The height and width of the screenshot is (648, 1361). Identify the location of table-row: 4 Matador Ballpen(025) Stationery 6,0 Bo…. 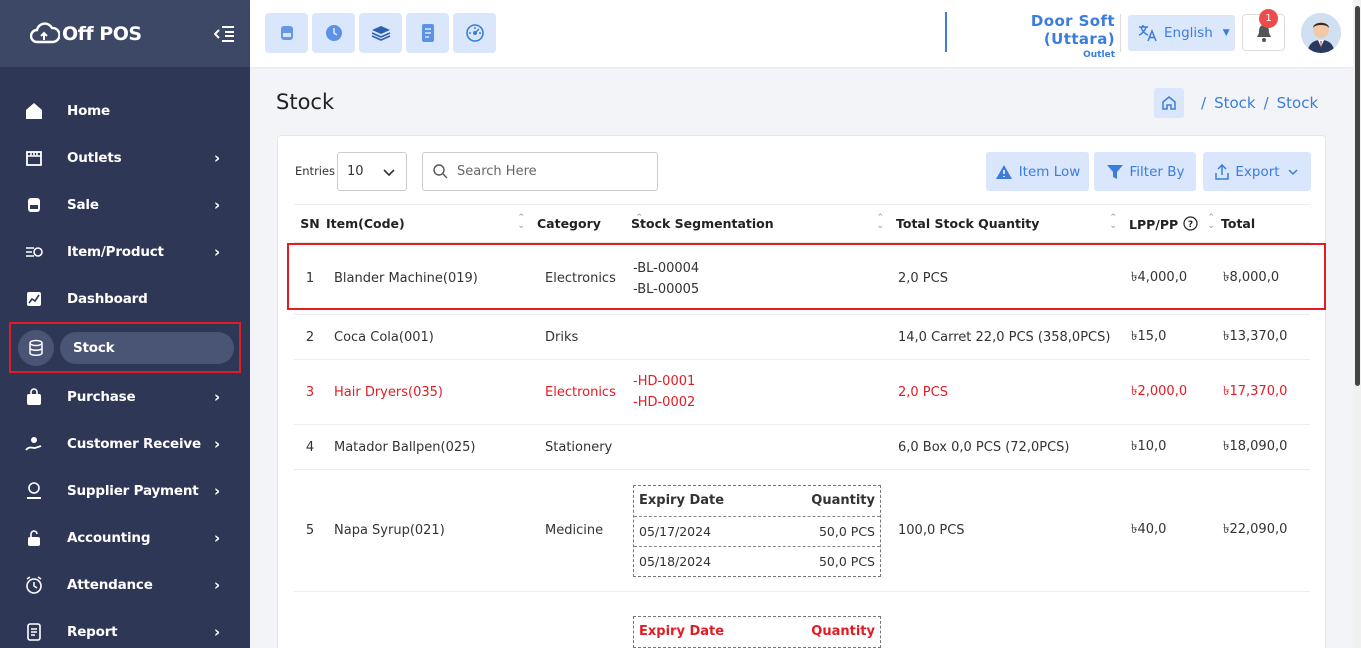
(802, 447).